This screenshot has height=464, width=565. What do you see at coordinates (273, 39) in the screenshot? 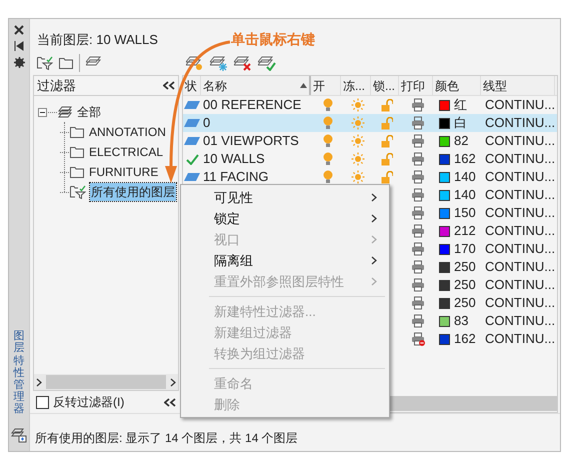
I see `annotation-text: 单击鼠标右键` at bounding box center [273, 39].